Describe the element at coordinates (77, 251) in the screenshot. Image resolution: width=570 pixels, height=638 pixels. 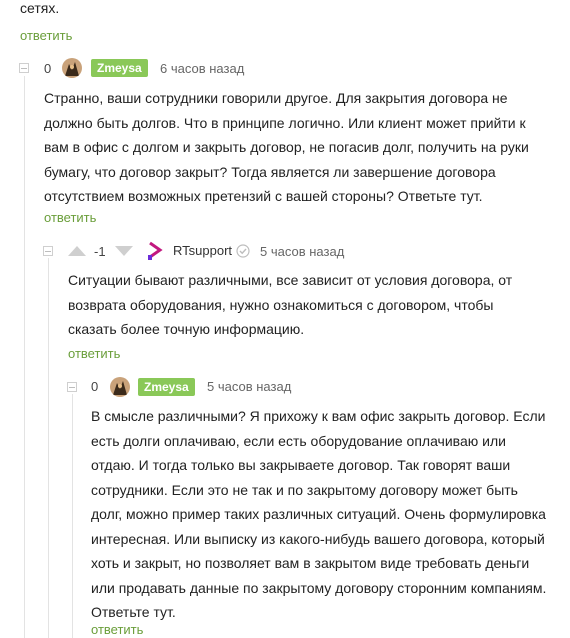
I see `upvote-icon` at that location.